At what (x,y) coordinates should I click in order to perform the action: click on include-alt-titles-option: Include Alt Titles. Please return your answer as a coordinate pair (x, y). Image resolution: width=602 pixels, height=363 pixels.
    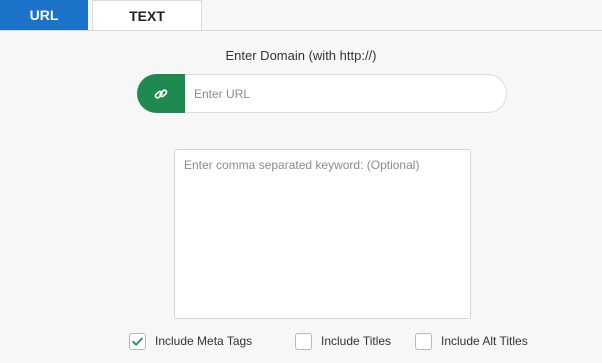
    Looking at the image, I should click on (471, 341).